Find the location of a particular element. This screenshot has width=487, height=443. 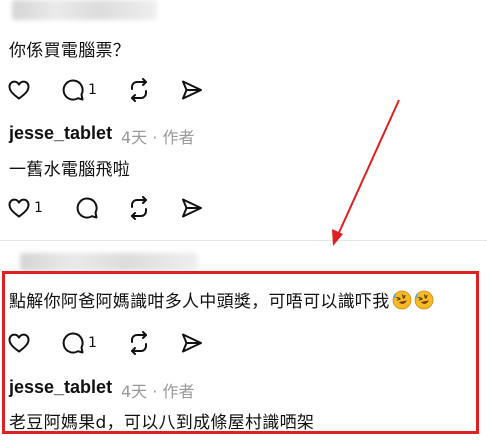

reply-text: 老豆阿媽果d，可以八到成條屋村識哂架 is located at coordinates (162, 423).